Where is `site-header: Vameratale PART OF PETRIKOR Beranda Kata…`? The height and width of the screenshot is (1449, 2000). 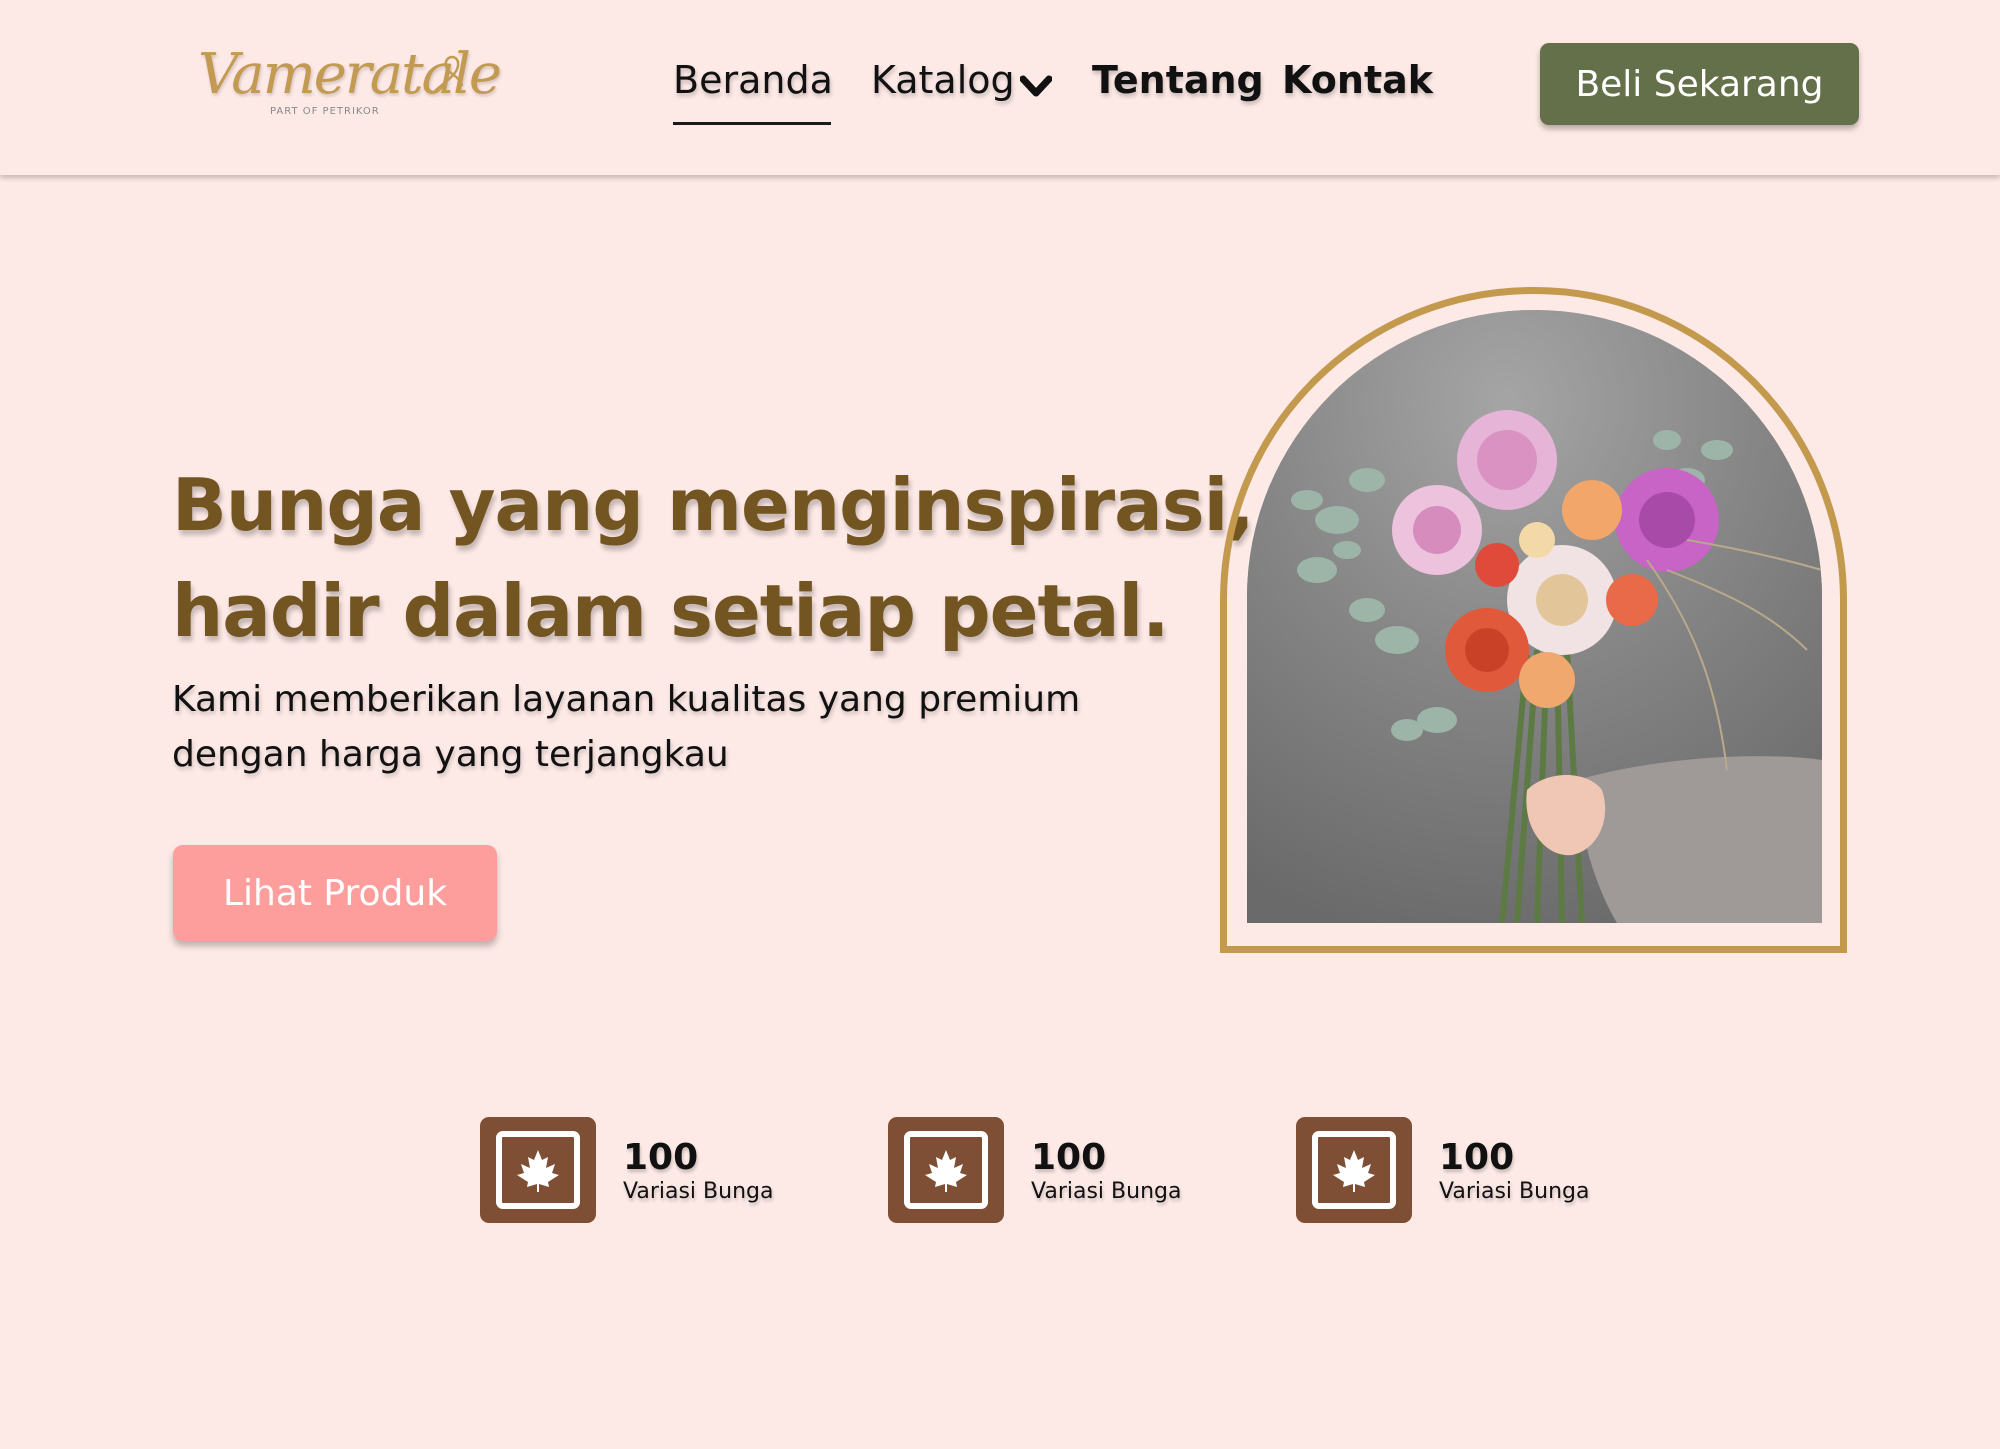
site-header: Vameratale PART OF PETRIKOR Beranda Kata… is located at coordinates (1000, 87).